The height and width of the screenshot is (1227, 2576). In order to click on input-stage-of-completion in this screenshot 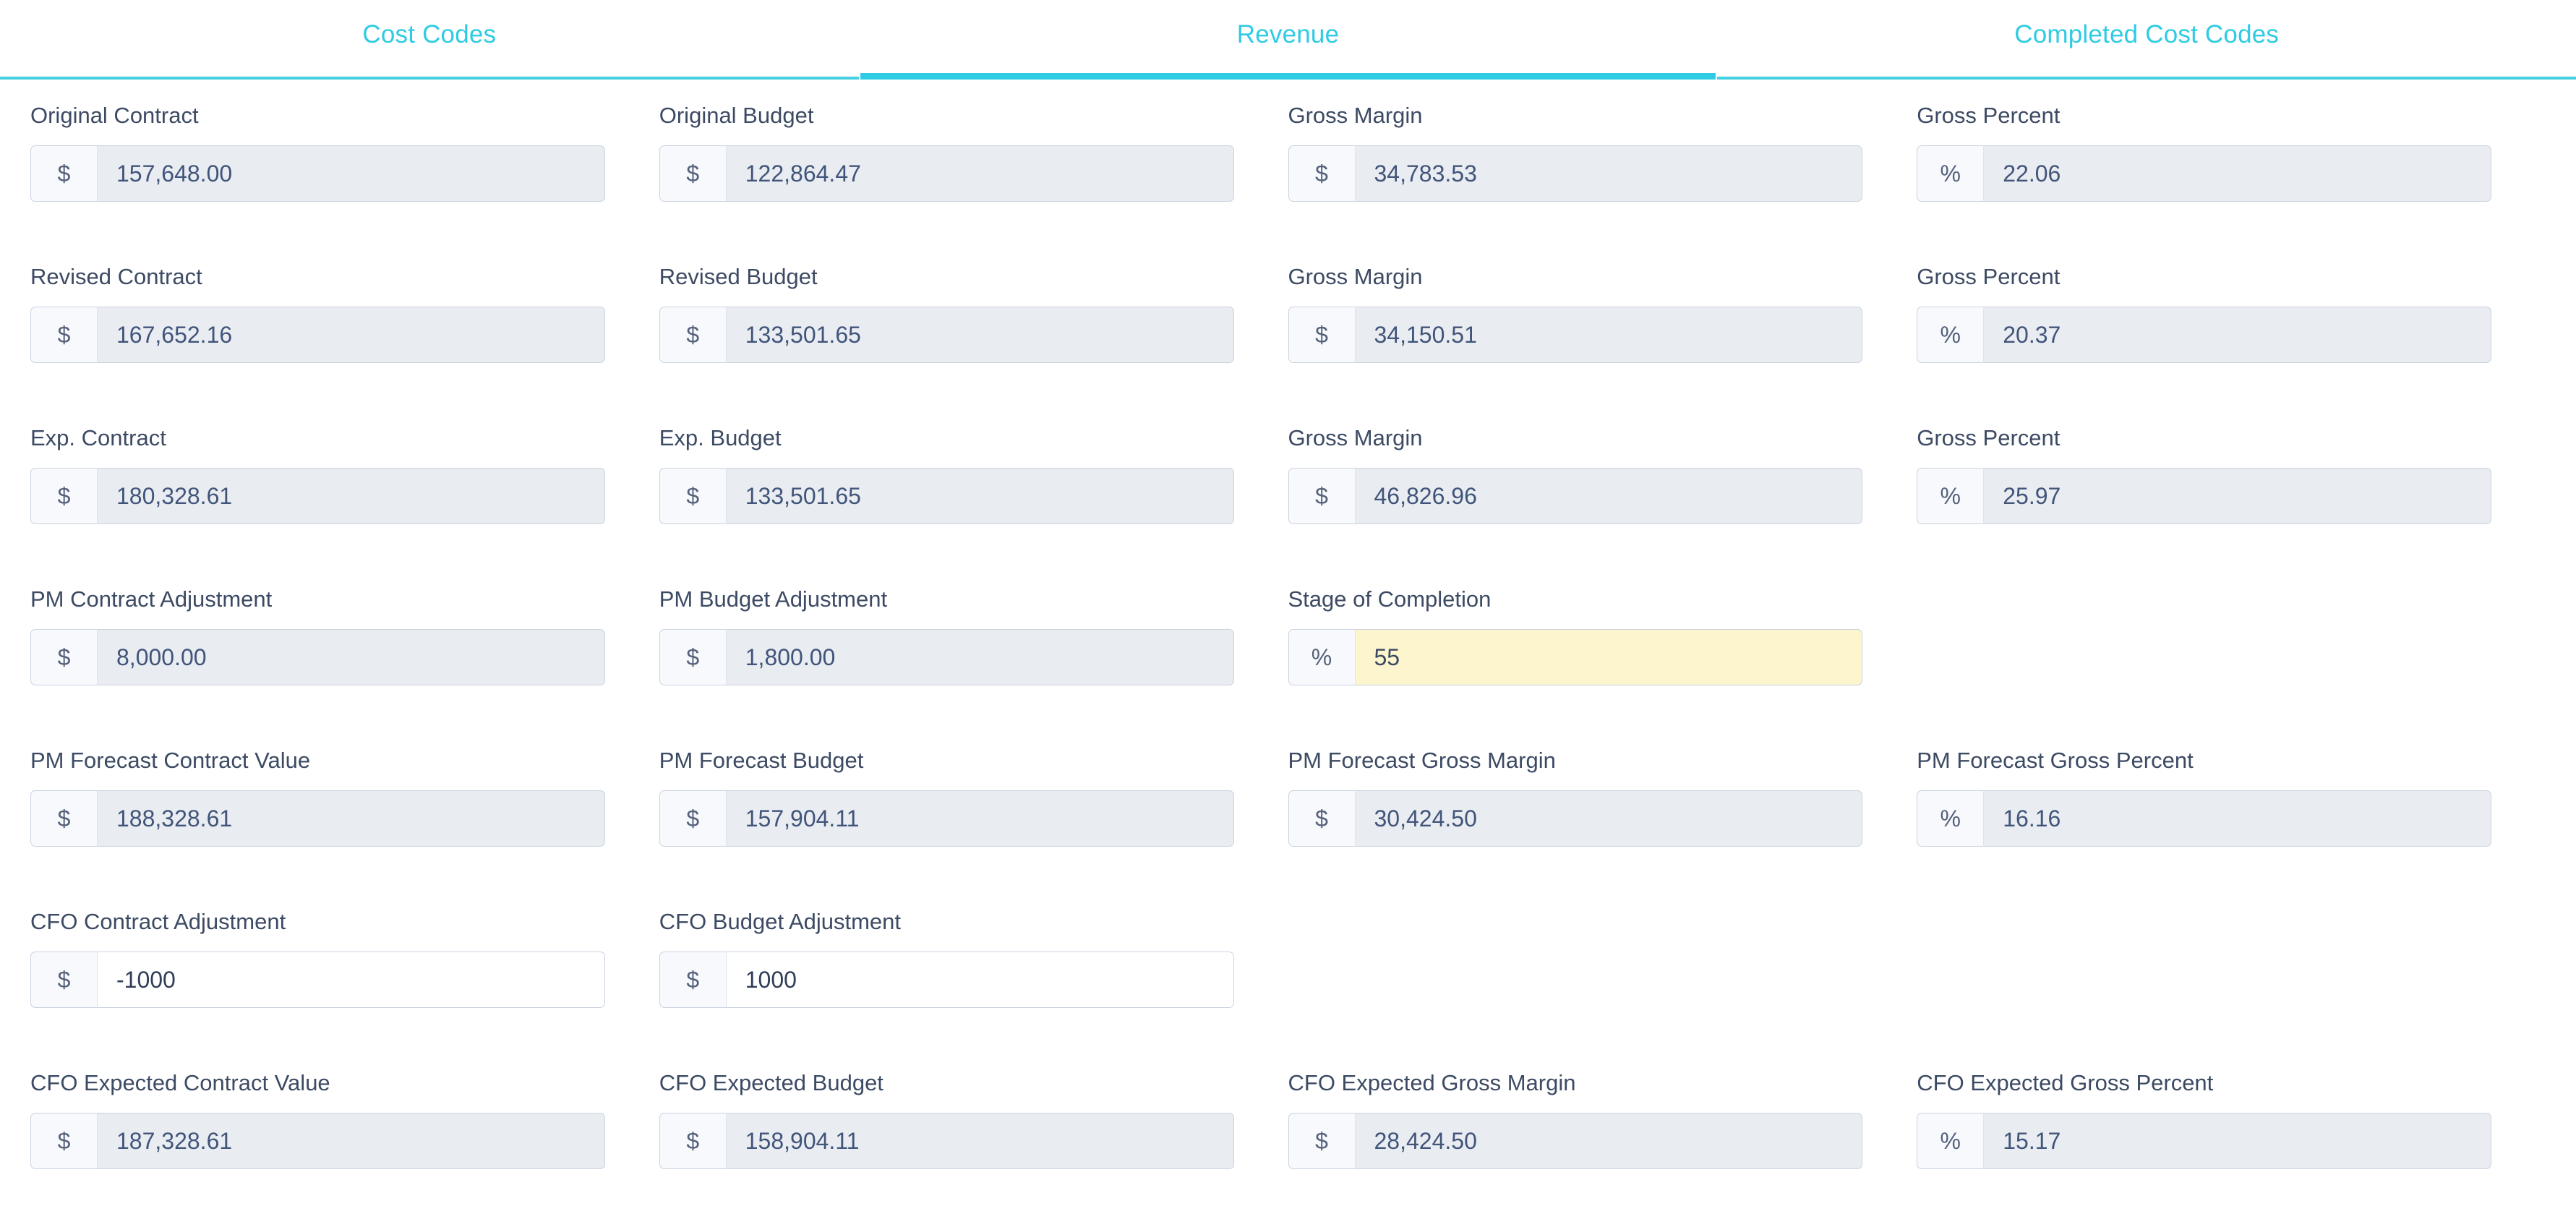, I will do `click(1609, 657)`.